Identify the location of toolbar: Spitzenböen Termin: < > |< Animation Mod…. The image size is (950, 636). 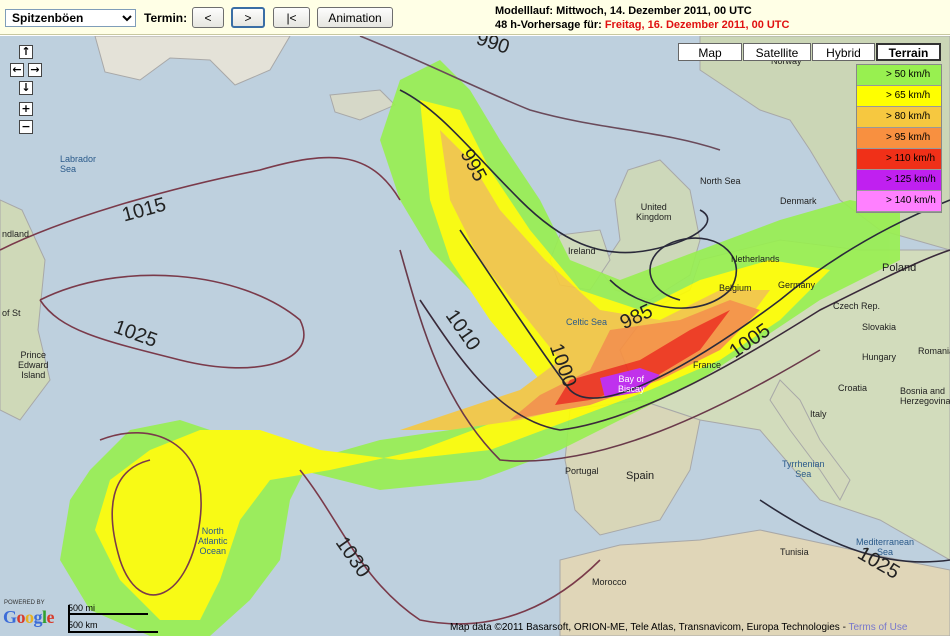
(475, 17).